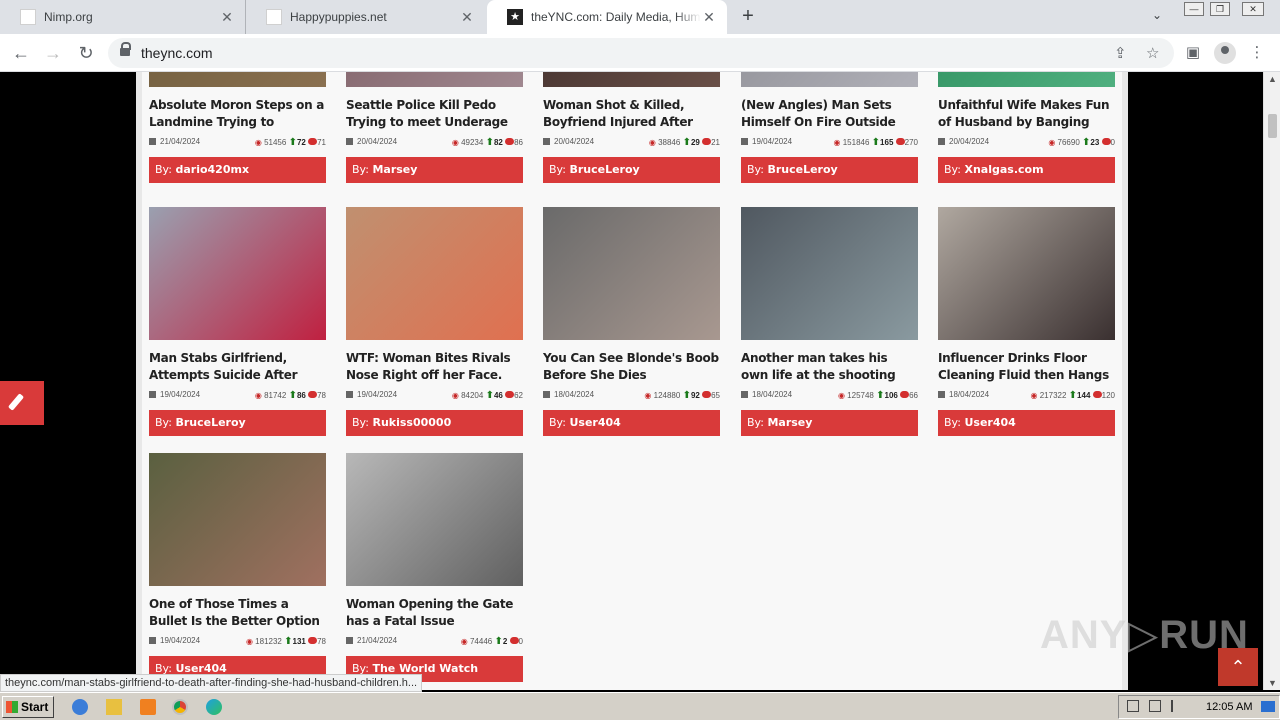  Describe the element at coordinates (1257, 53) in the screenshot. I see `menu-icon: ⋮` at that location.